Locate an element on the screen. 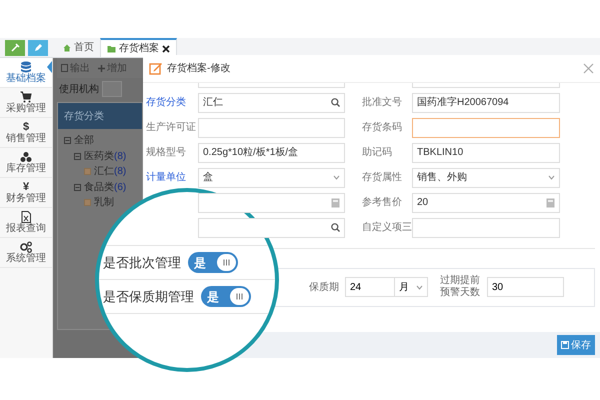  input-field: TBKLIN10 is located at coordinates (486, 152).